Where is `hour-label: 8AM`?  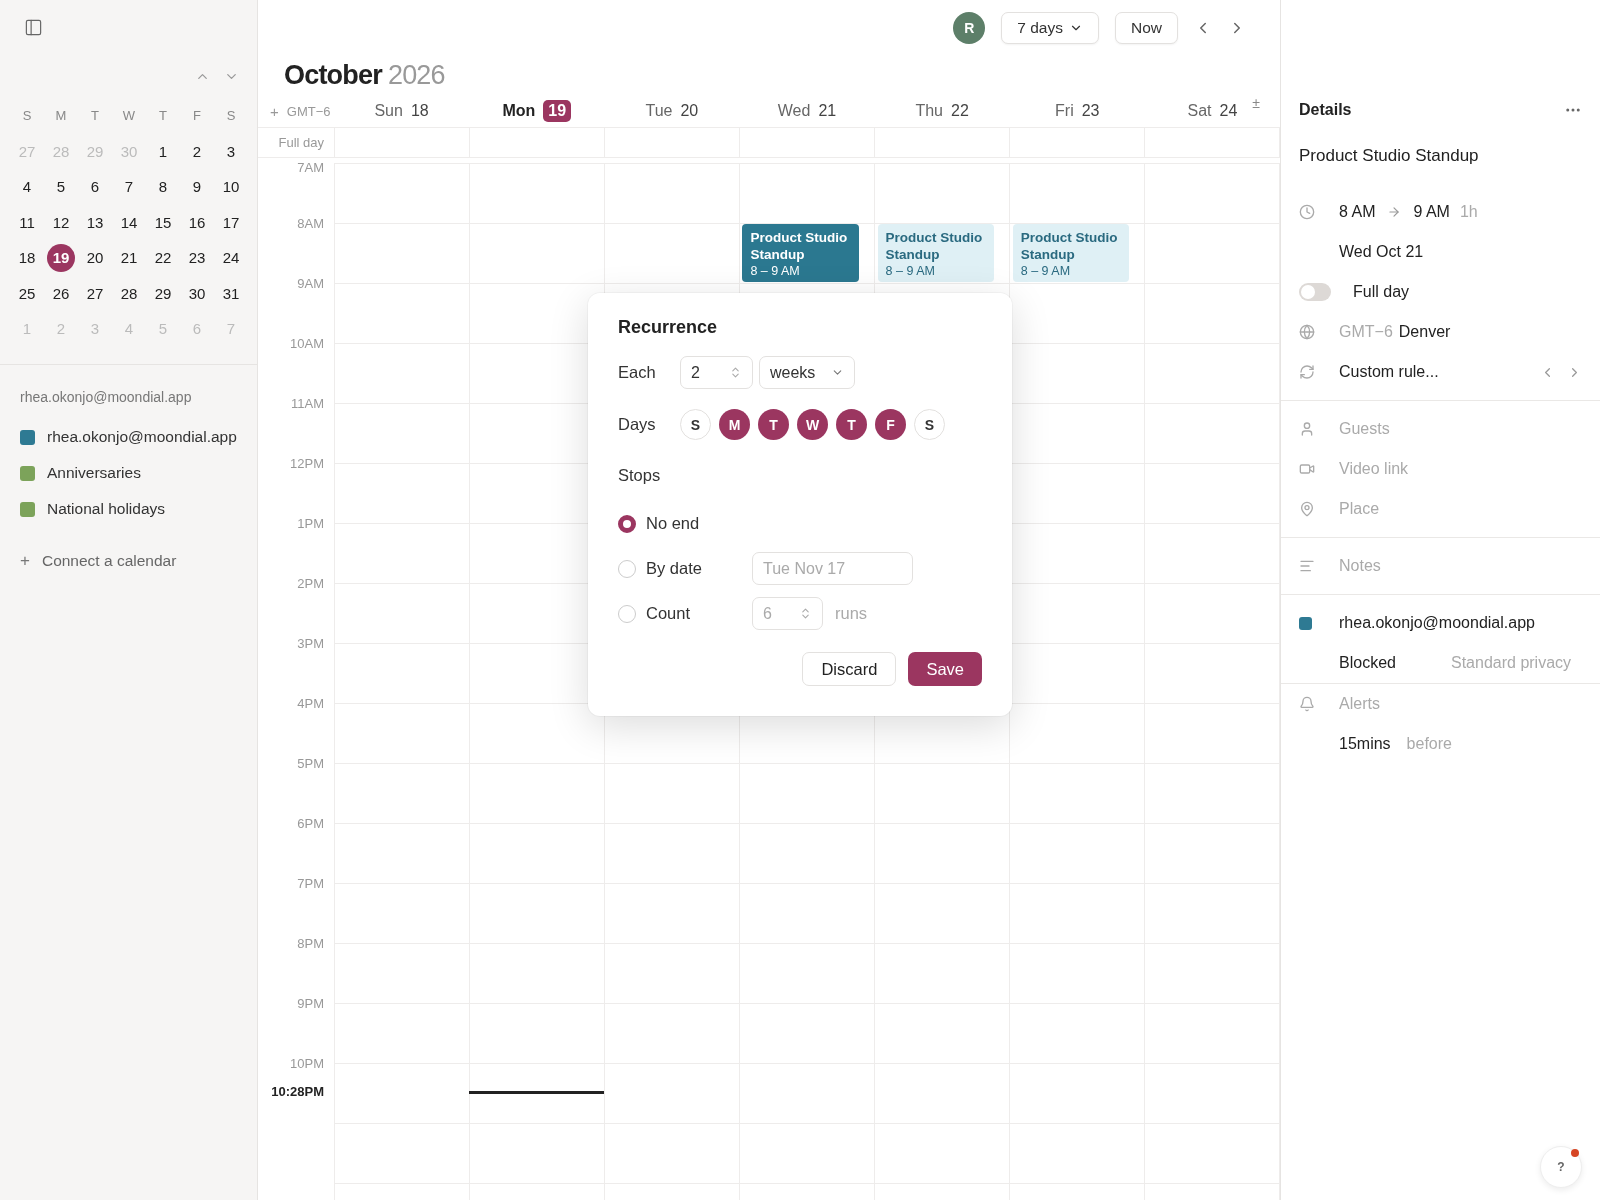
hour-label: 8AM is located at coordinates (310, 223).